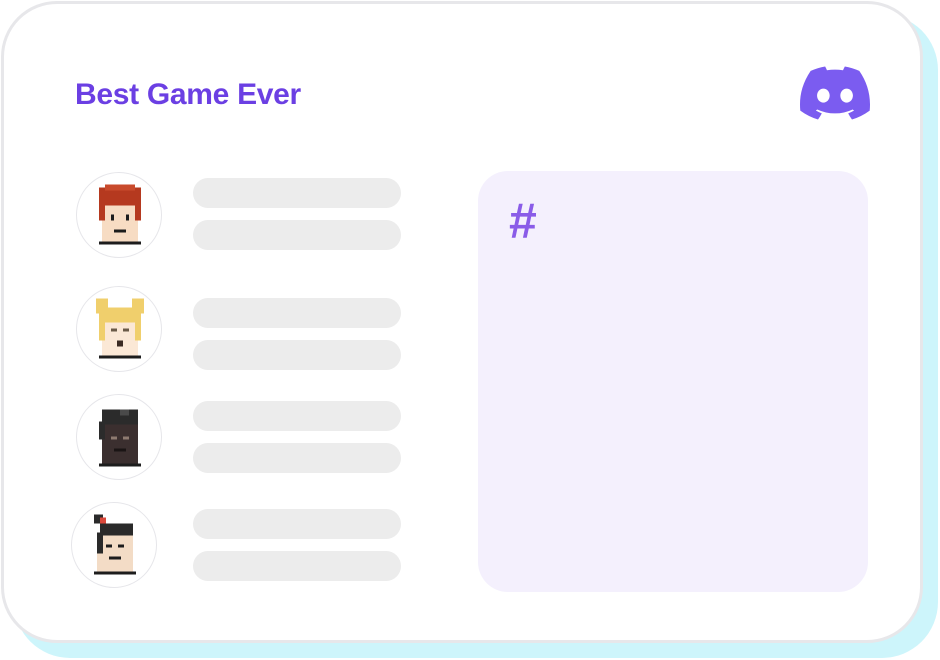 Image resolution: width=940 pixels, height=660 pixels. I want to click on blonde-hair-pixel-avatar-icon, so click(120, 328).